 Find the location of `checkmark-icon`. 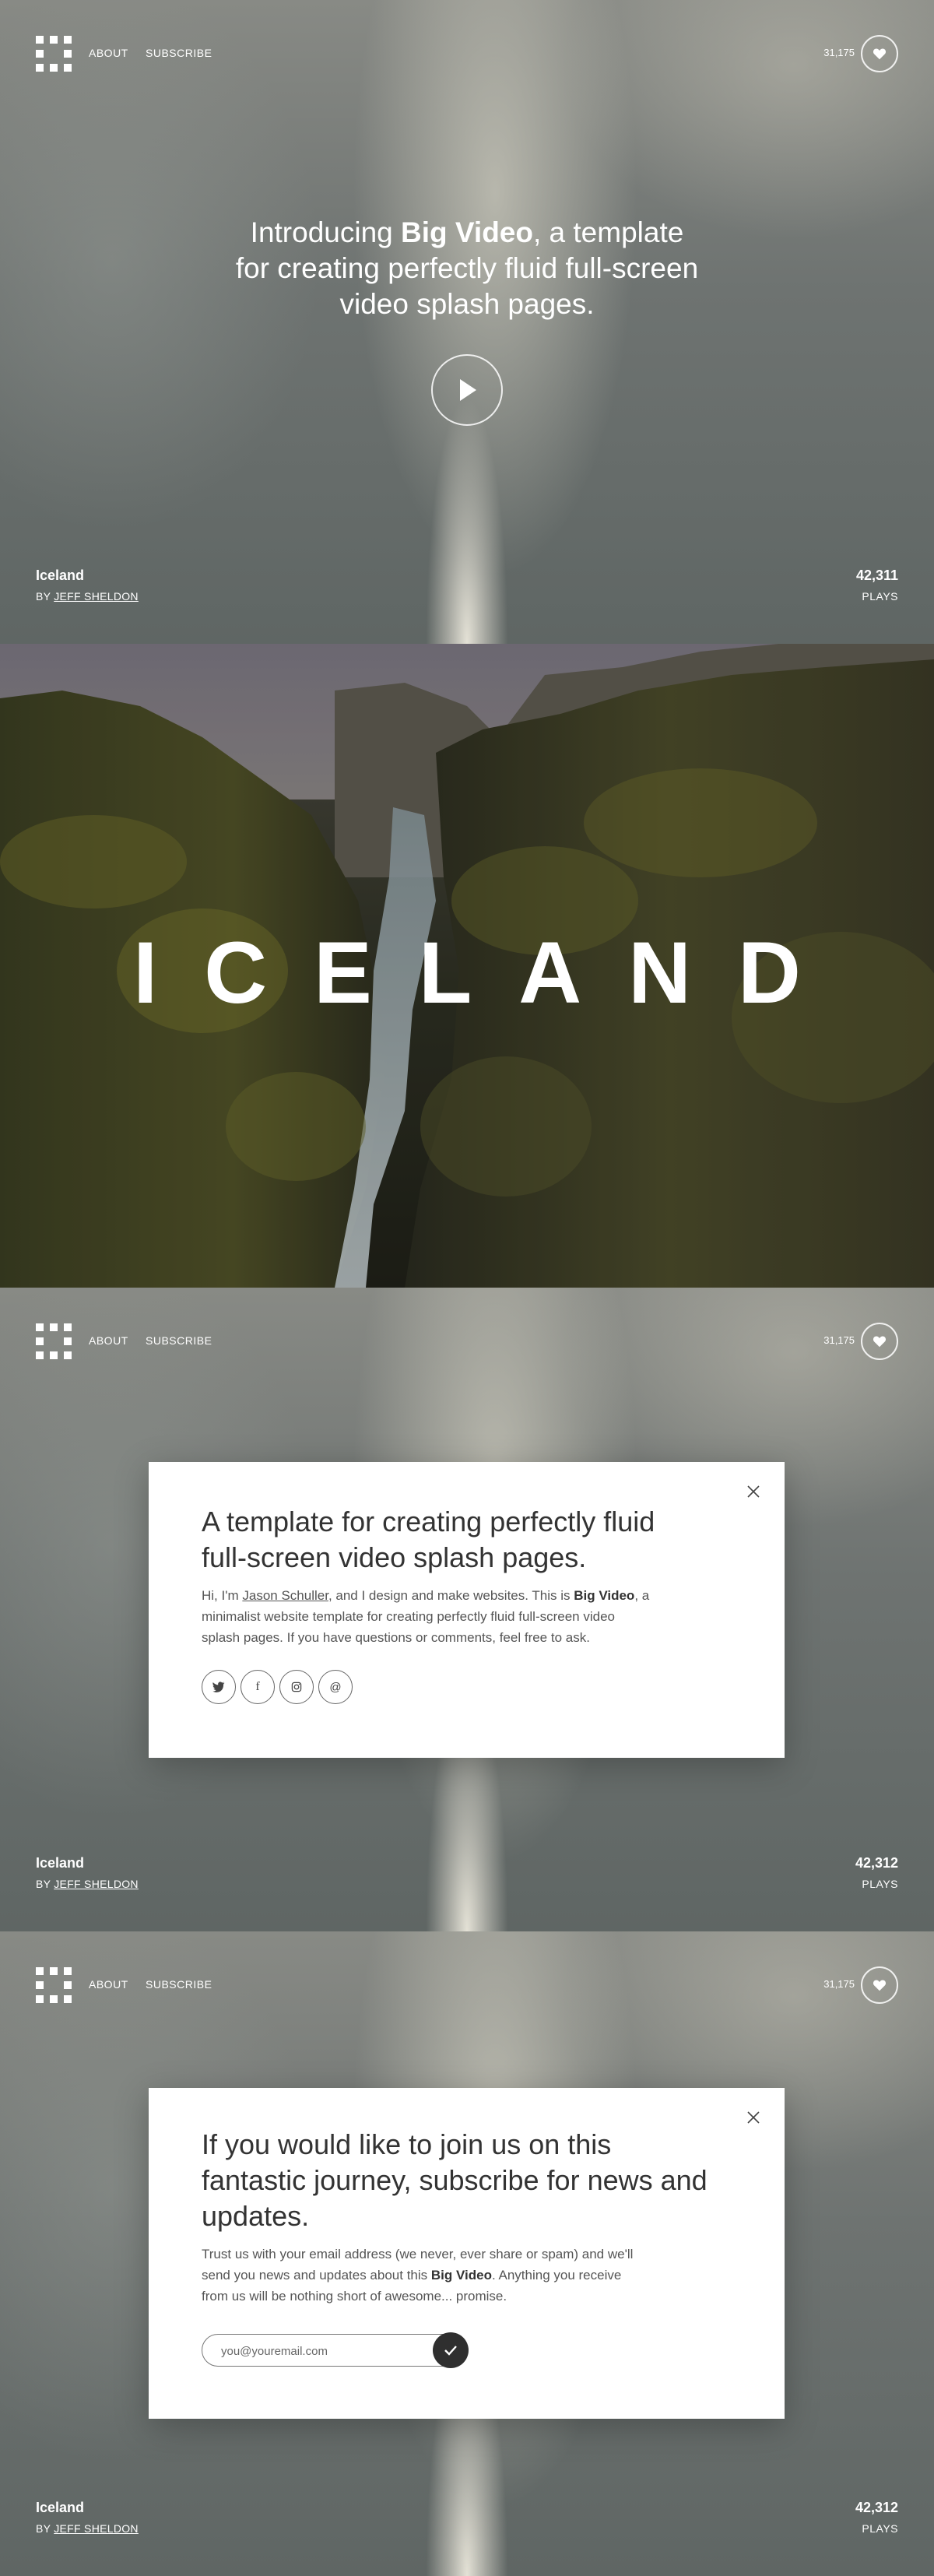

checkmark-icon is located at coordinates (450, 2351).